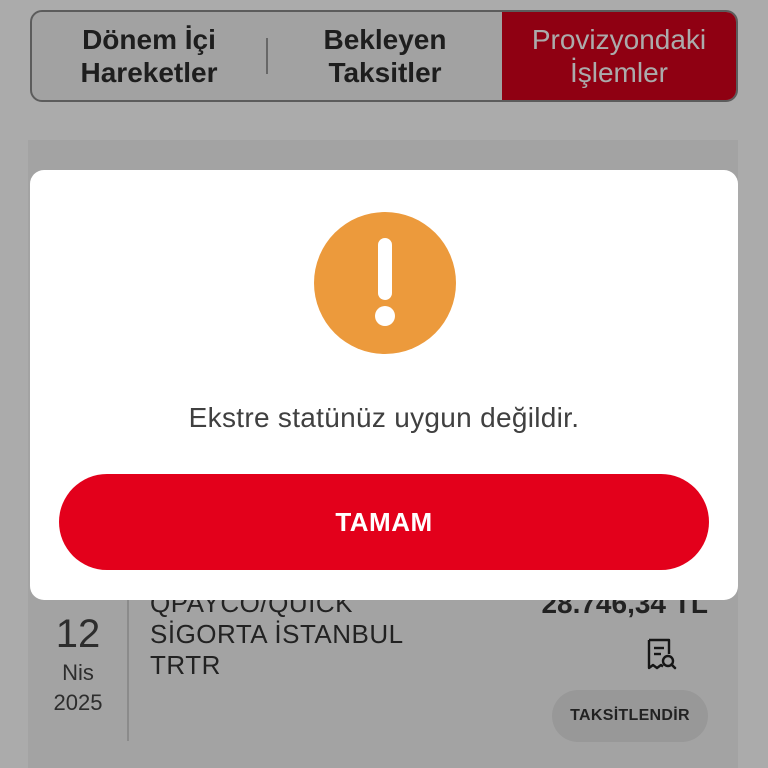 The image size is (768, 768). Describe the element at coordinates (384, 417) in the screenshot. I see `alert-message: Ekstre statünüz uygun değildir.` at that location.